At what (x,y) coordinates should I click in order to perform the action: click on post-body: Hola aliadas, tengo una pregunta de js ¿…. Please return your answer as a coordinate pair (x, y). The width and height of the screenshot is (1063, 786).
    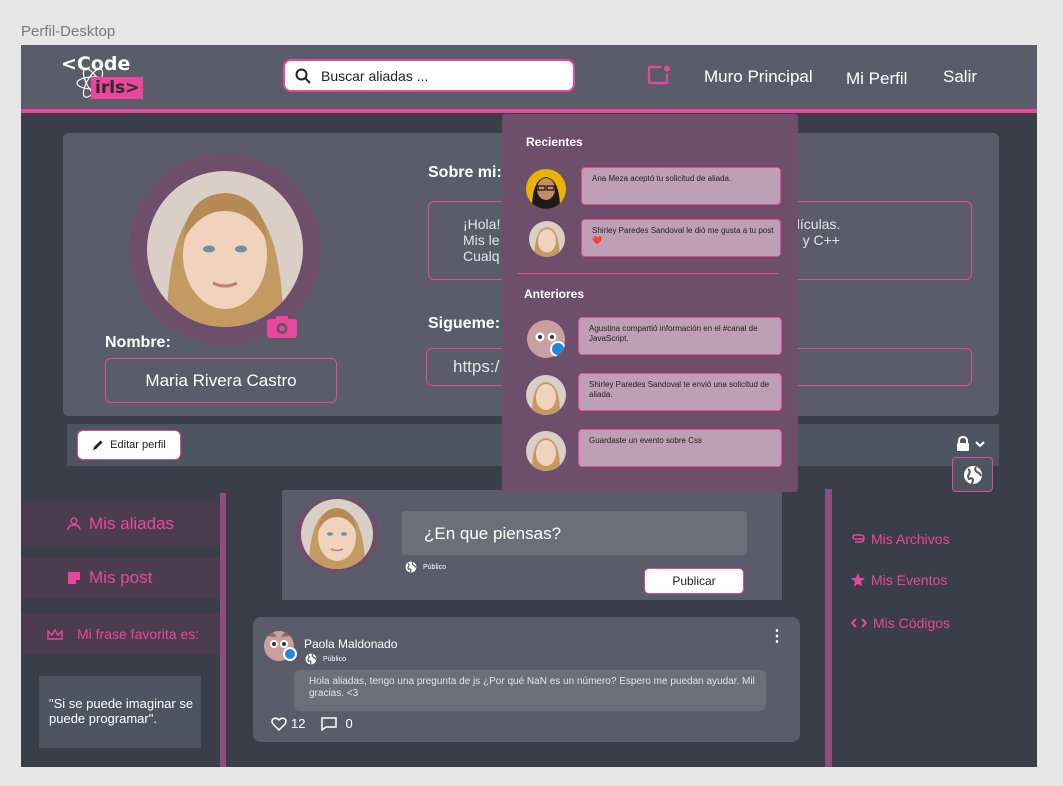
    Looking at the image, I should click on (530, 690).